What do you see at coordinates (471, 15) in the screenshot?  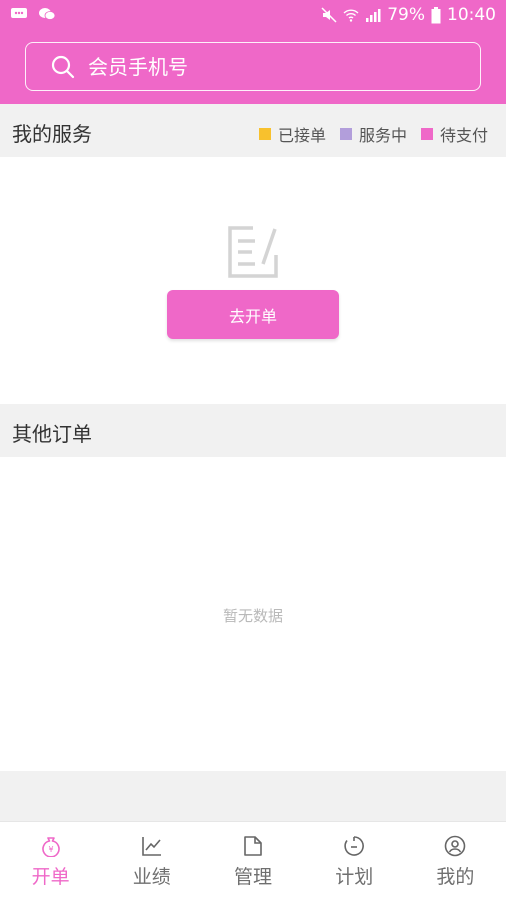 I see `clock: 10:40` at bounding box center [471, 15].